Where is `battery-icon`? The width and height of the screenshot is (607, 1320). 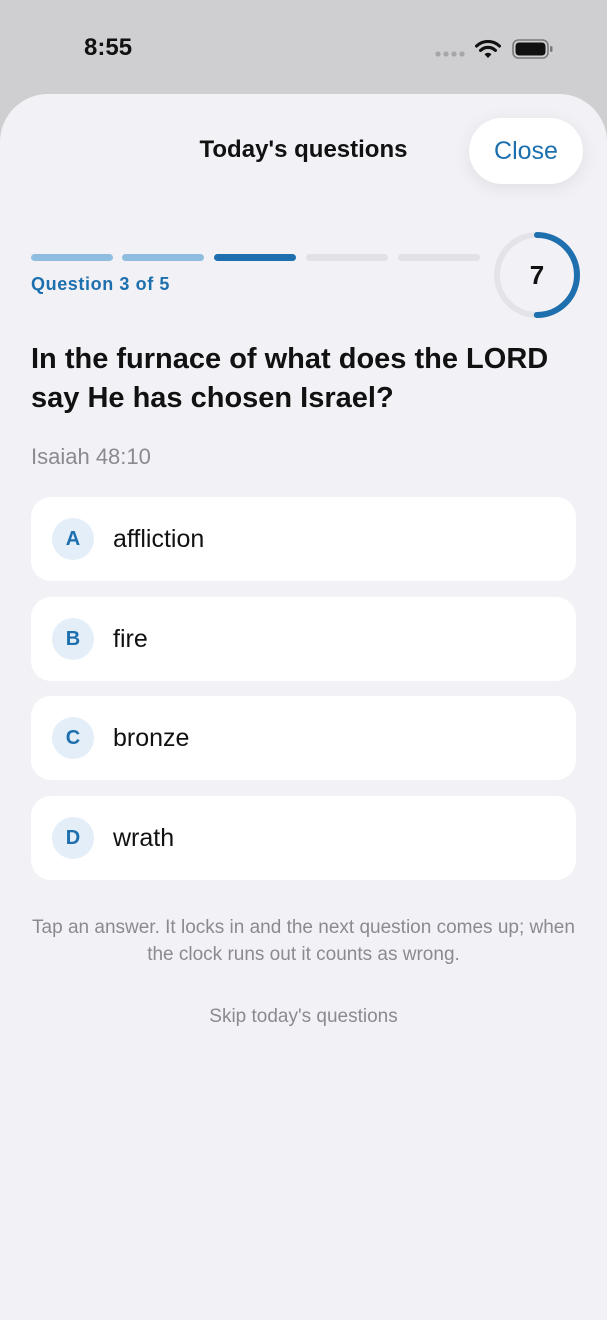
battery-icon is located at coordinates (532, 49).